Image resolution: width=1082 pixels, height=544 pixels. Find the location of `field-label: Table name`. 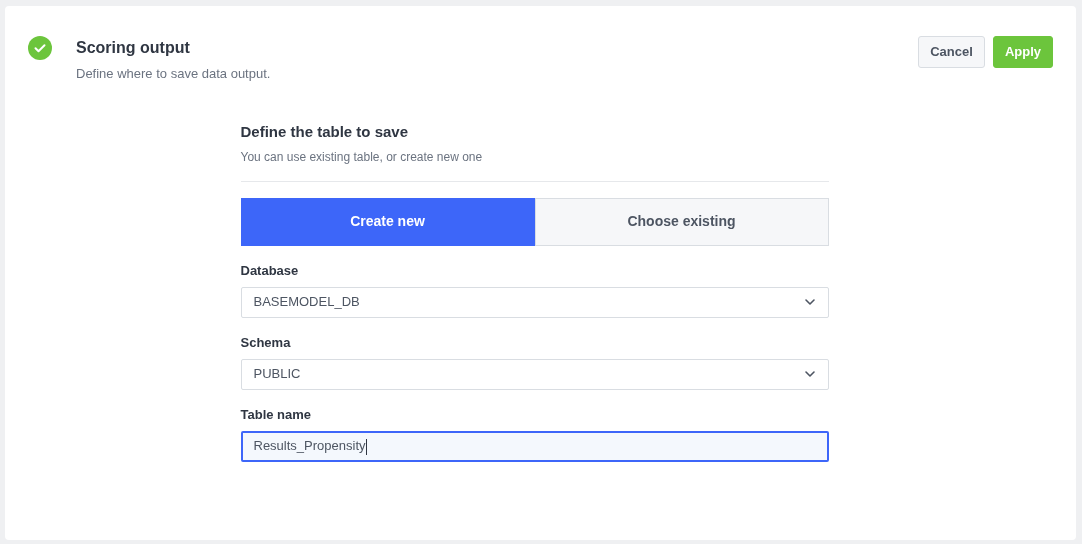

field-label: Table name is located at coordinates (276, 414).